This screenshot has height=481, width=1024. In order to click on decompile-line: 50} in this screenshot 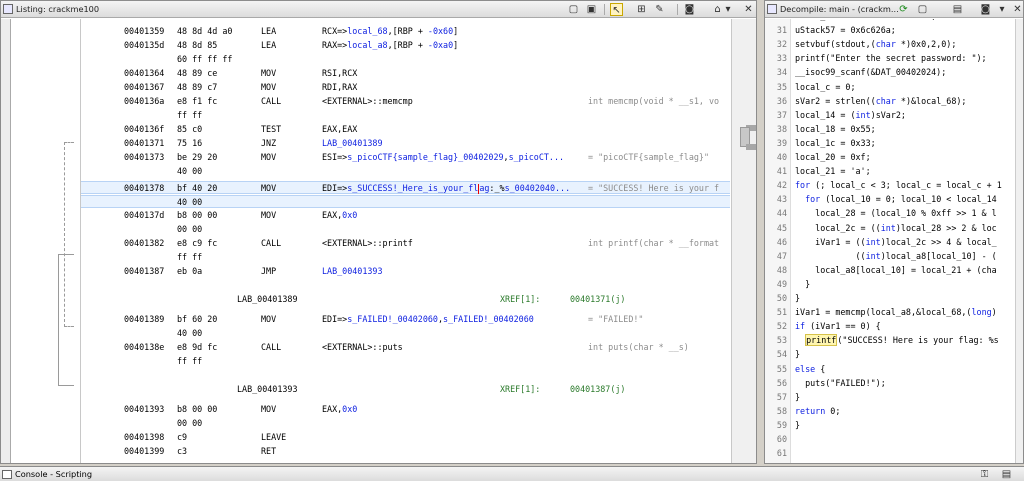, I will do `click(890, 298)`.